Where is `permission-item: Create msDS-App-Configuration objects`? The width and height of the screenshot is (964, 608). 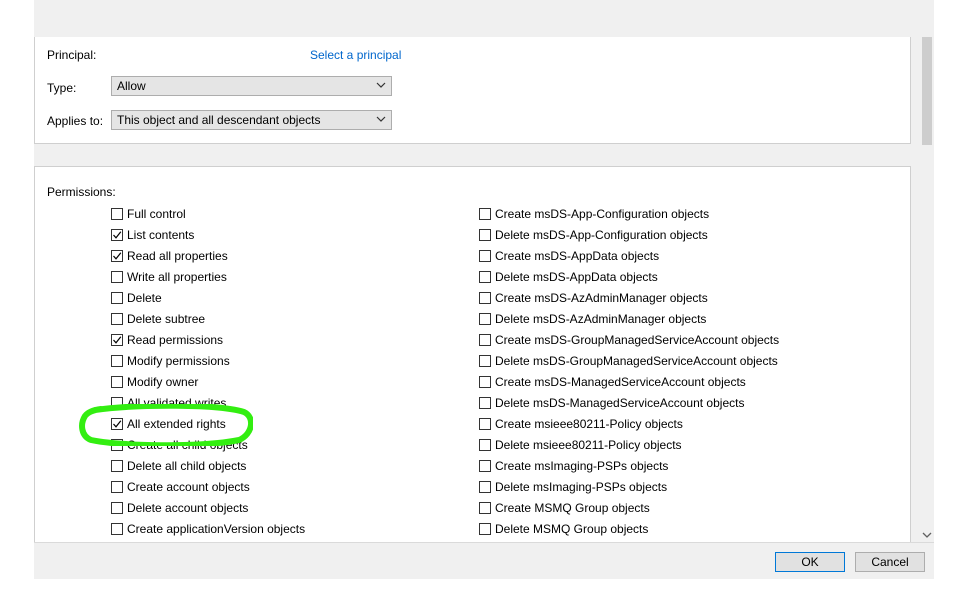 permission-item: Create msDS-App-Configuration objects is located at coordinates (594, 214).